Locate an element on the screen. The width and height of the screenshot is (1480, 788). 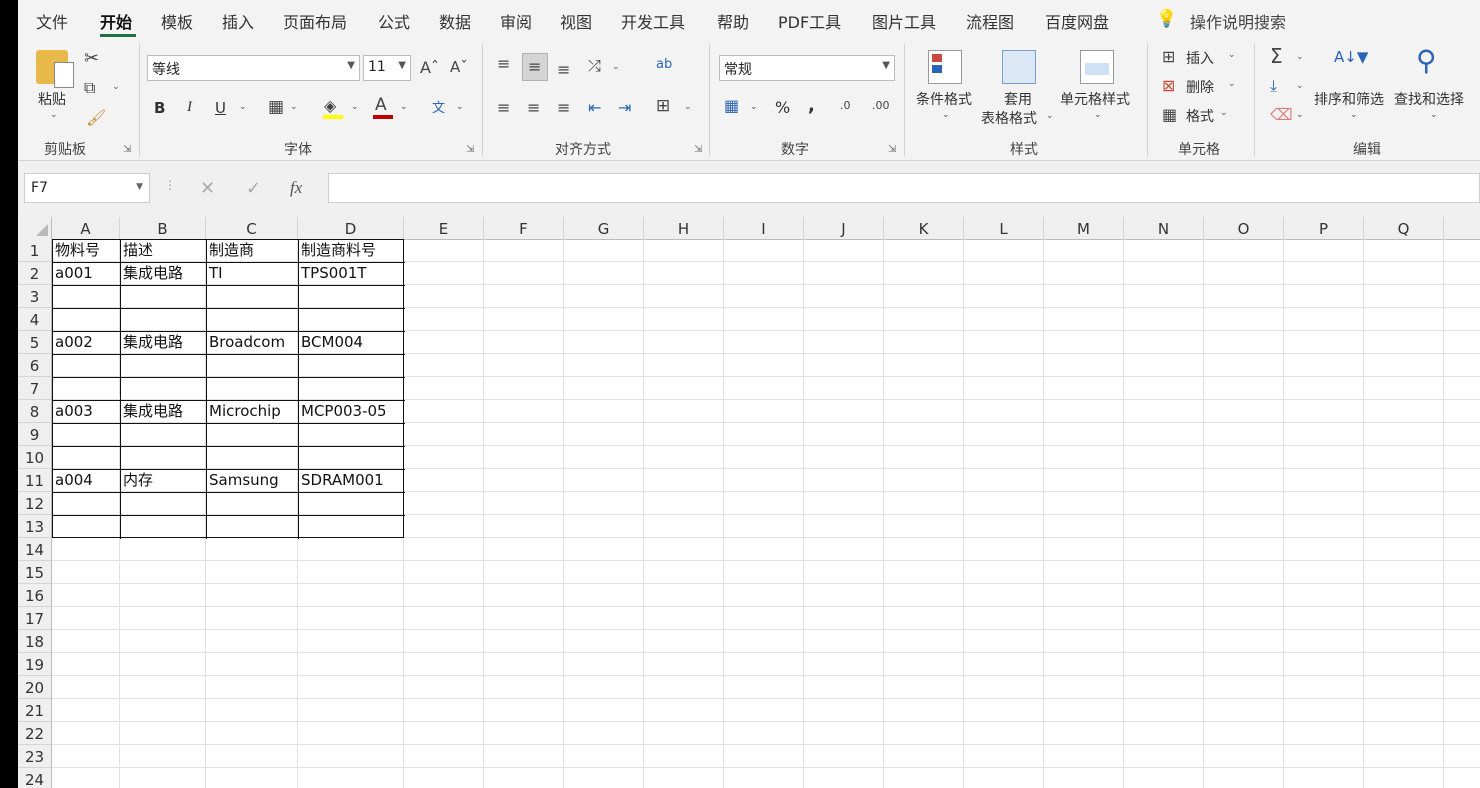
cell-D2: TPS001T is located at coordinates (332, 273).